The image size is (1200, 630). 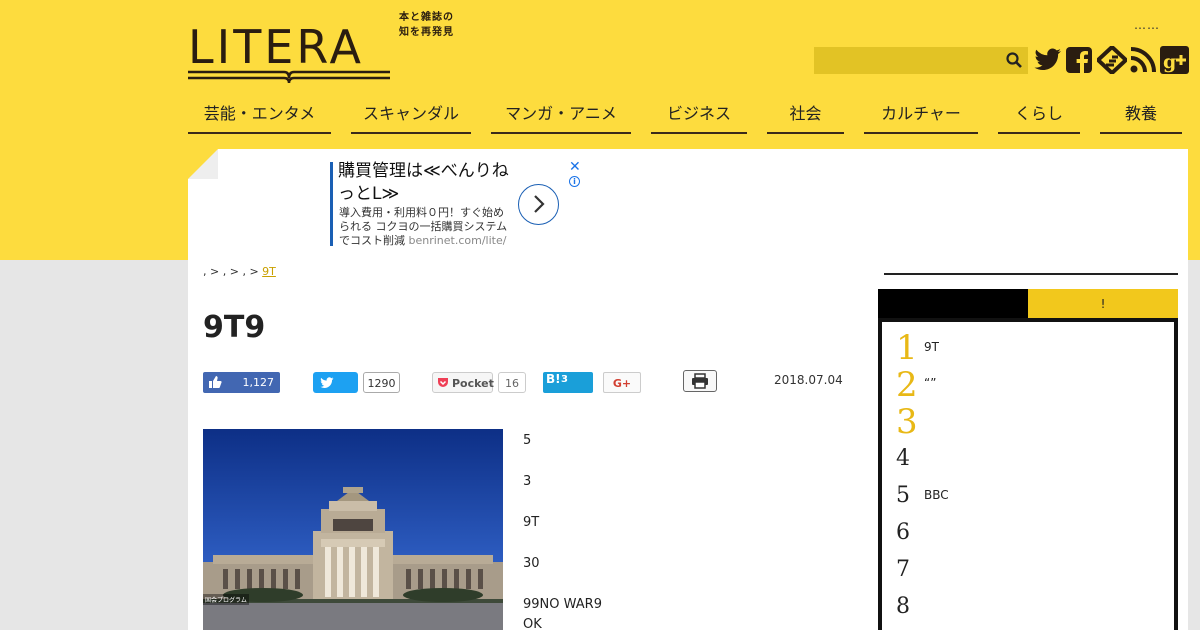 What do you see at coordinates (1143, 60) in the screenshot?
I see `rss-icon` at bounding box center [1143, 60].